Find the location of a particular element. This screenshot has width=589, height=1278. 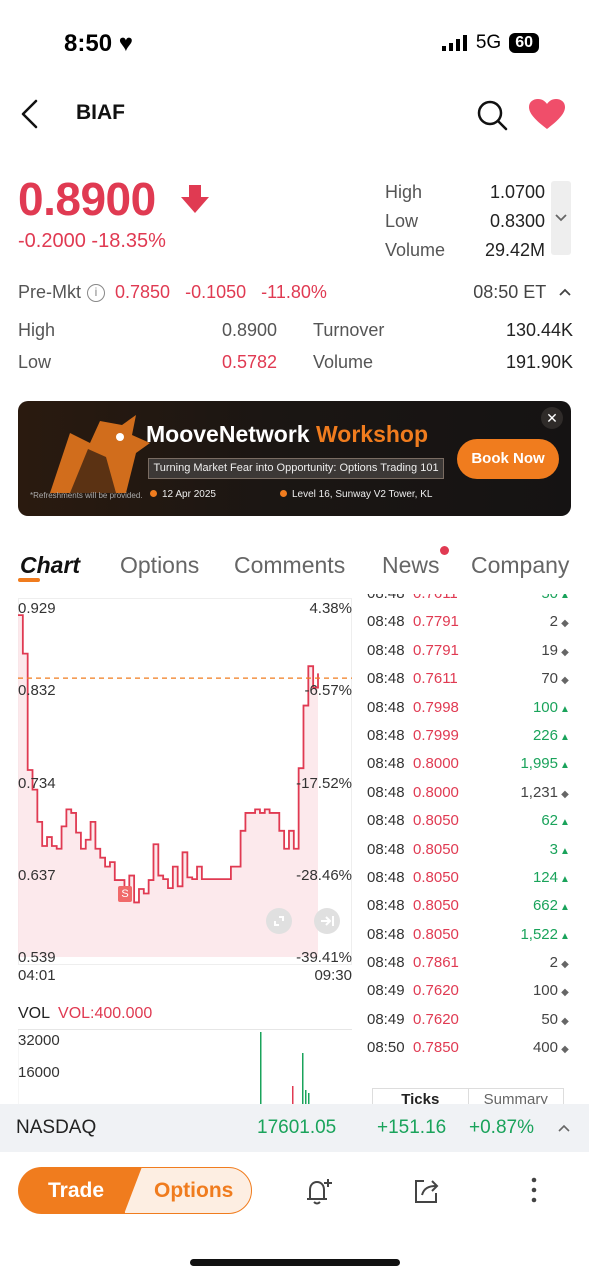

index-ticker-bar: NASDAQ 17601.05 +151.16 +0.87% is located at coordinates (294, 1128).